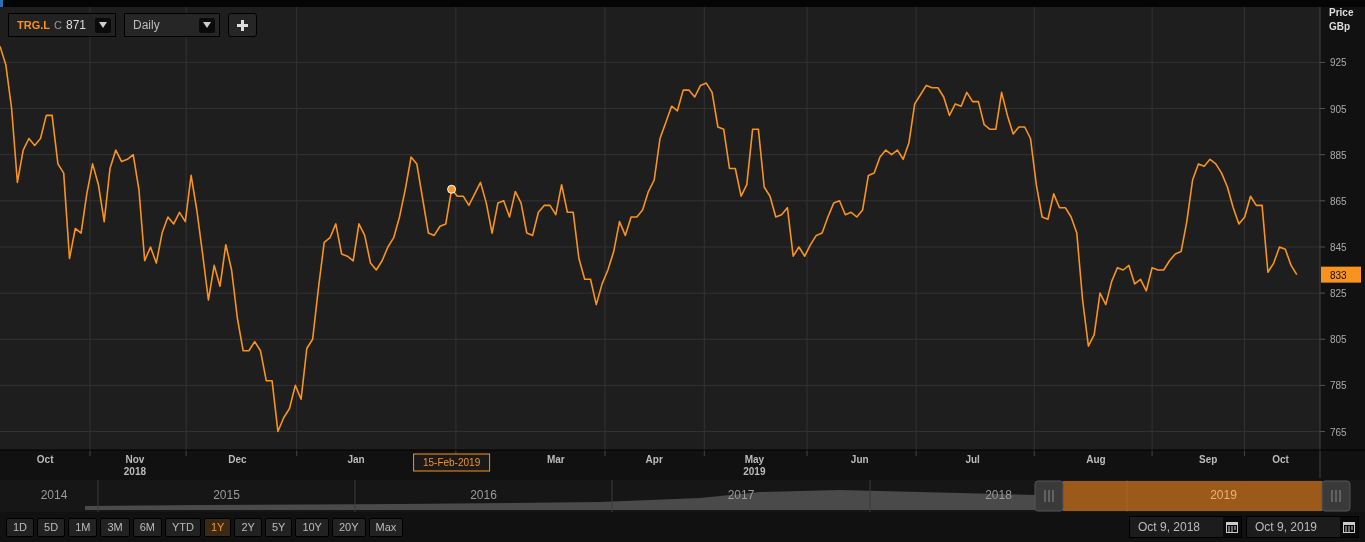  Describe the element at coordinates (226, 495) in the screenshot. I see `navigator-year-label: 2015` at that location.